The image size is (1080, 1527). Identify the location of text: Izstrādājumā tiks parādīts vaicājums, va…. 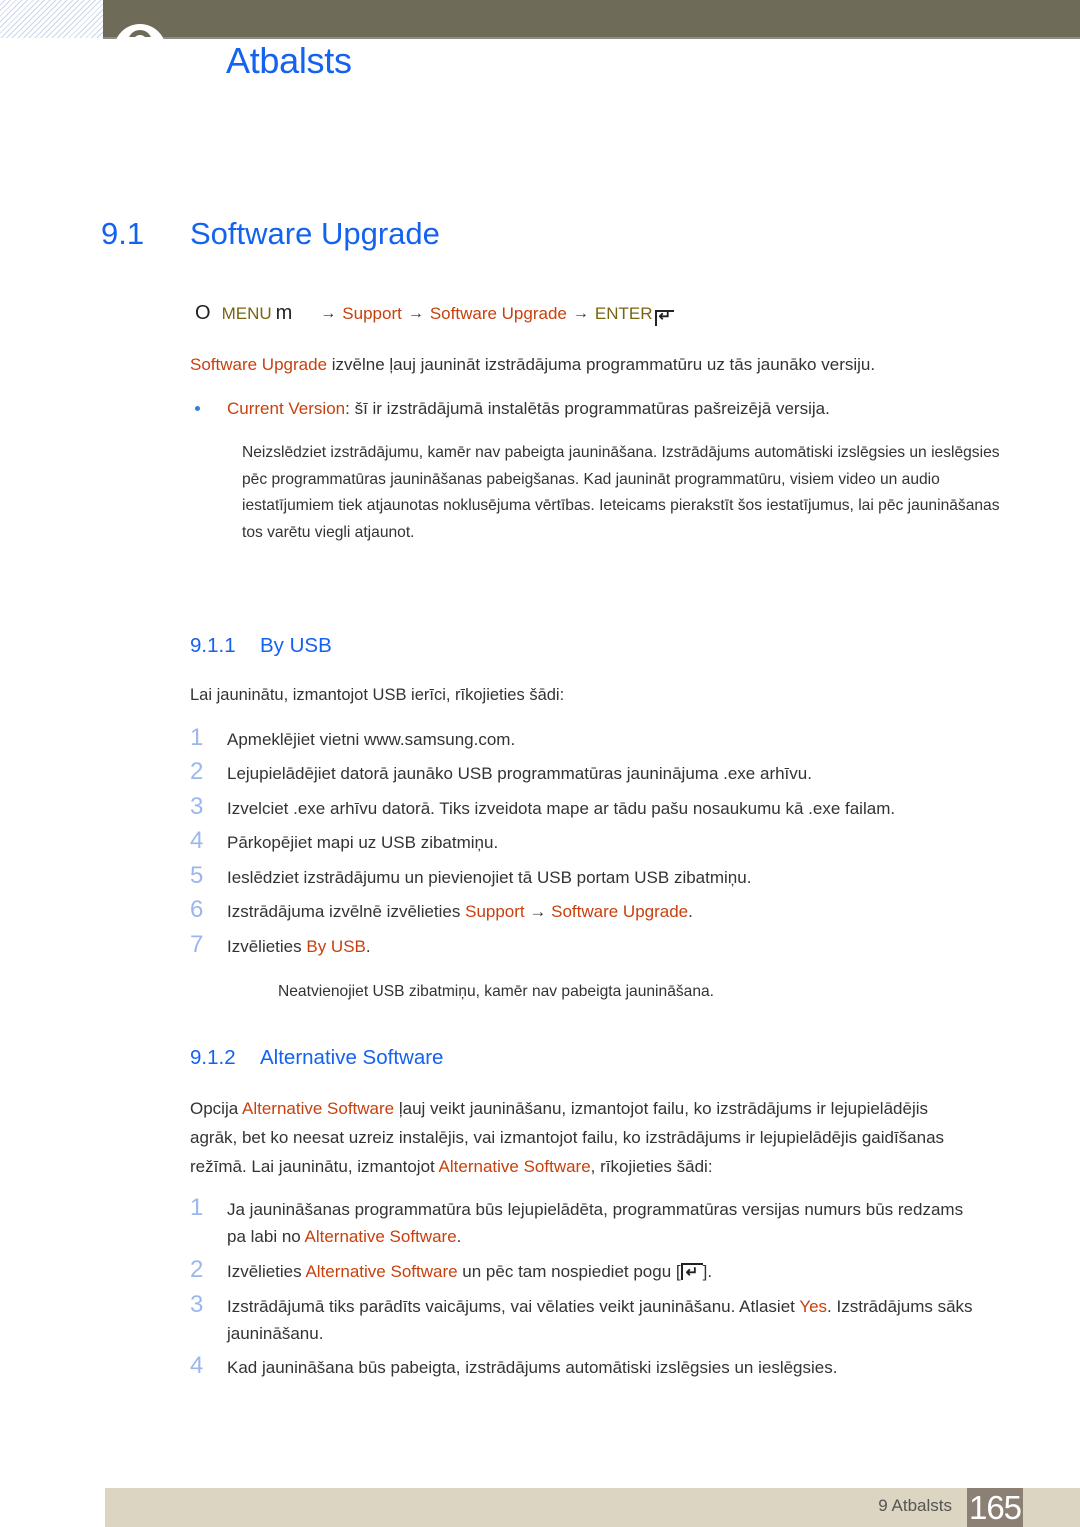
(513, 1306).